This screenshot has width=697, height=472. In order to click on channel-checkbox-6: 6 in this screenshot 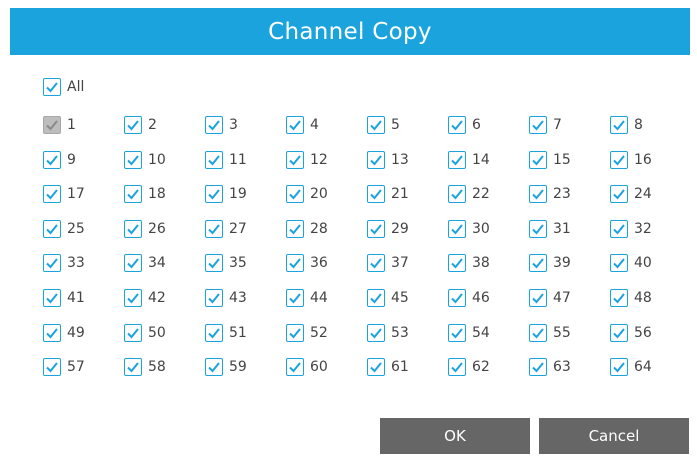, I will do `click(464, 125)`.